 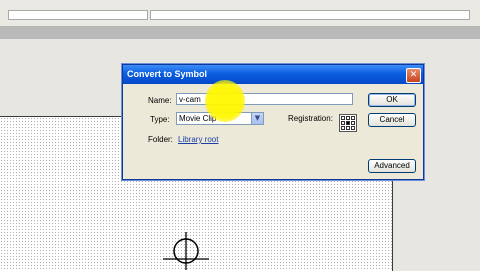 What do you see at coordinates (413, 75) in the screenshot?
I see `close-icon: ✕` at bounding box center [413, 75].